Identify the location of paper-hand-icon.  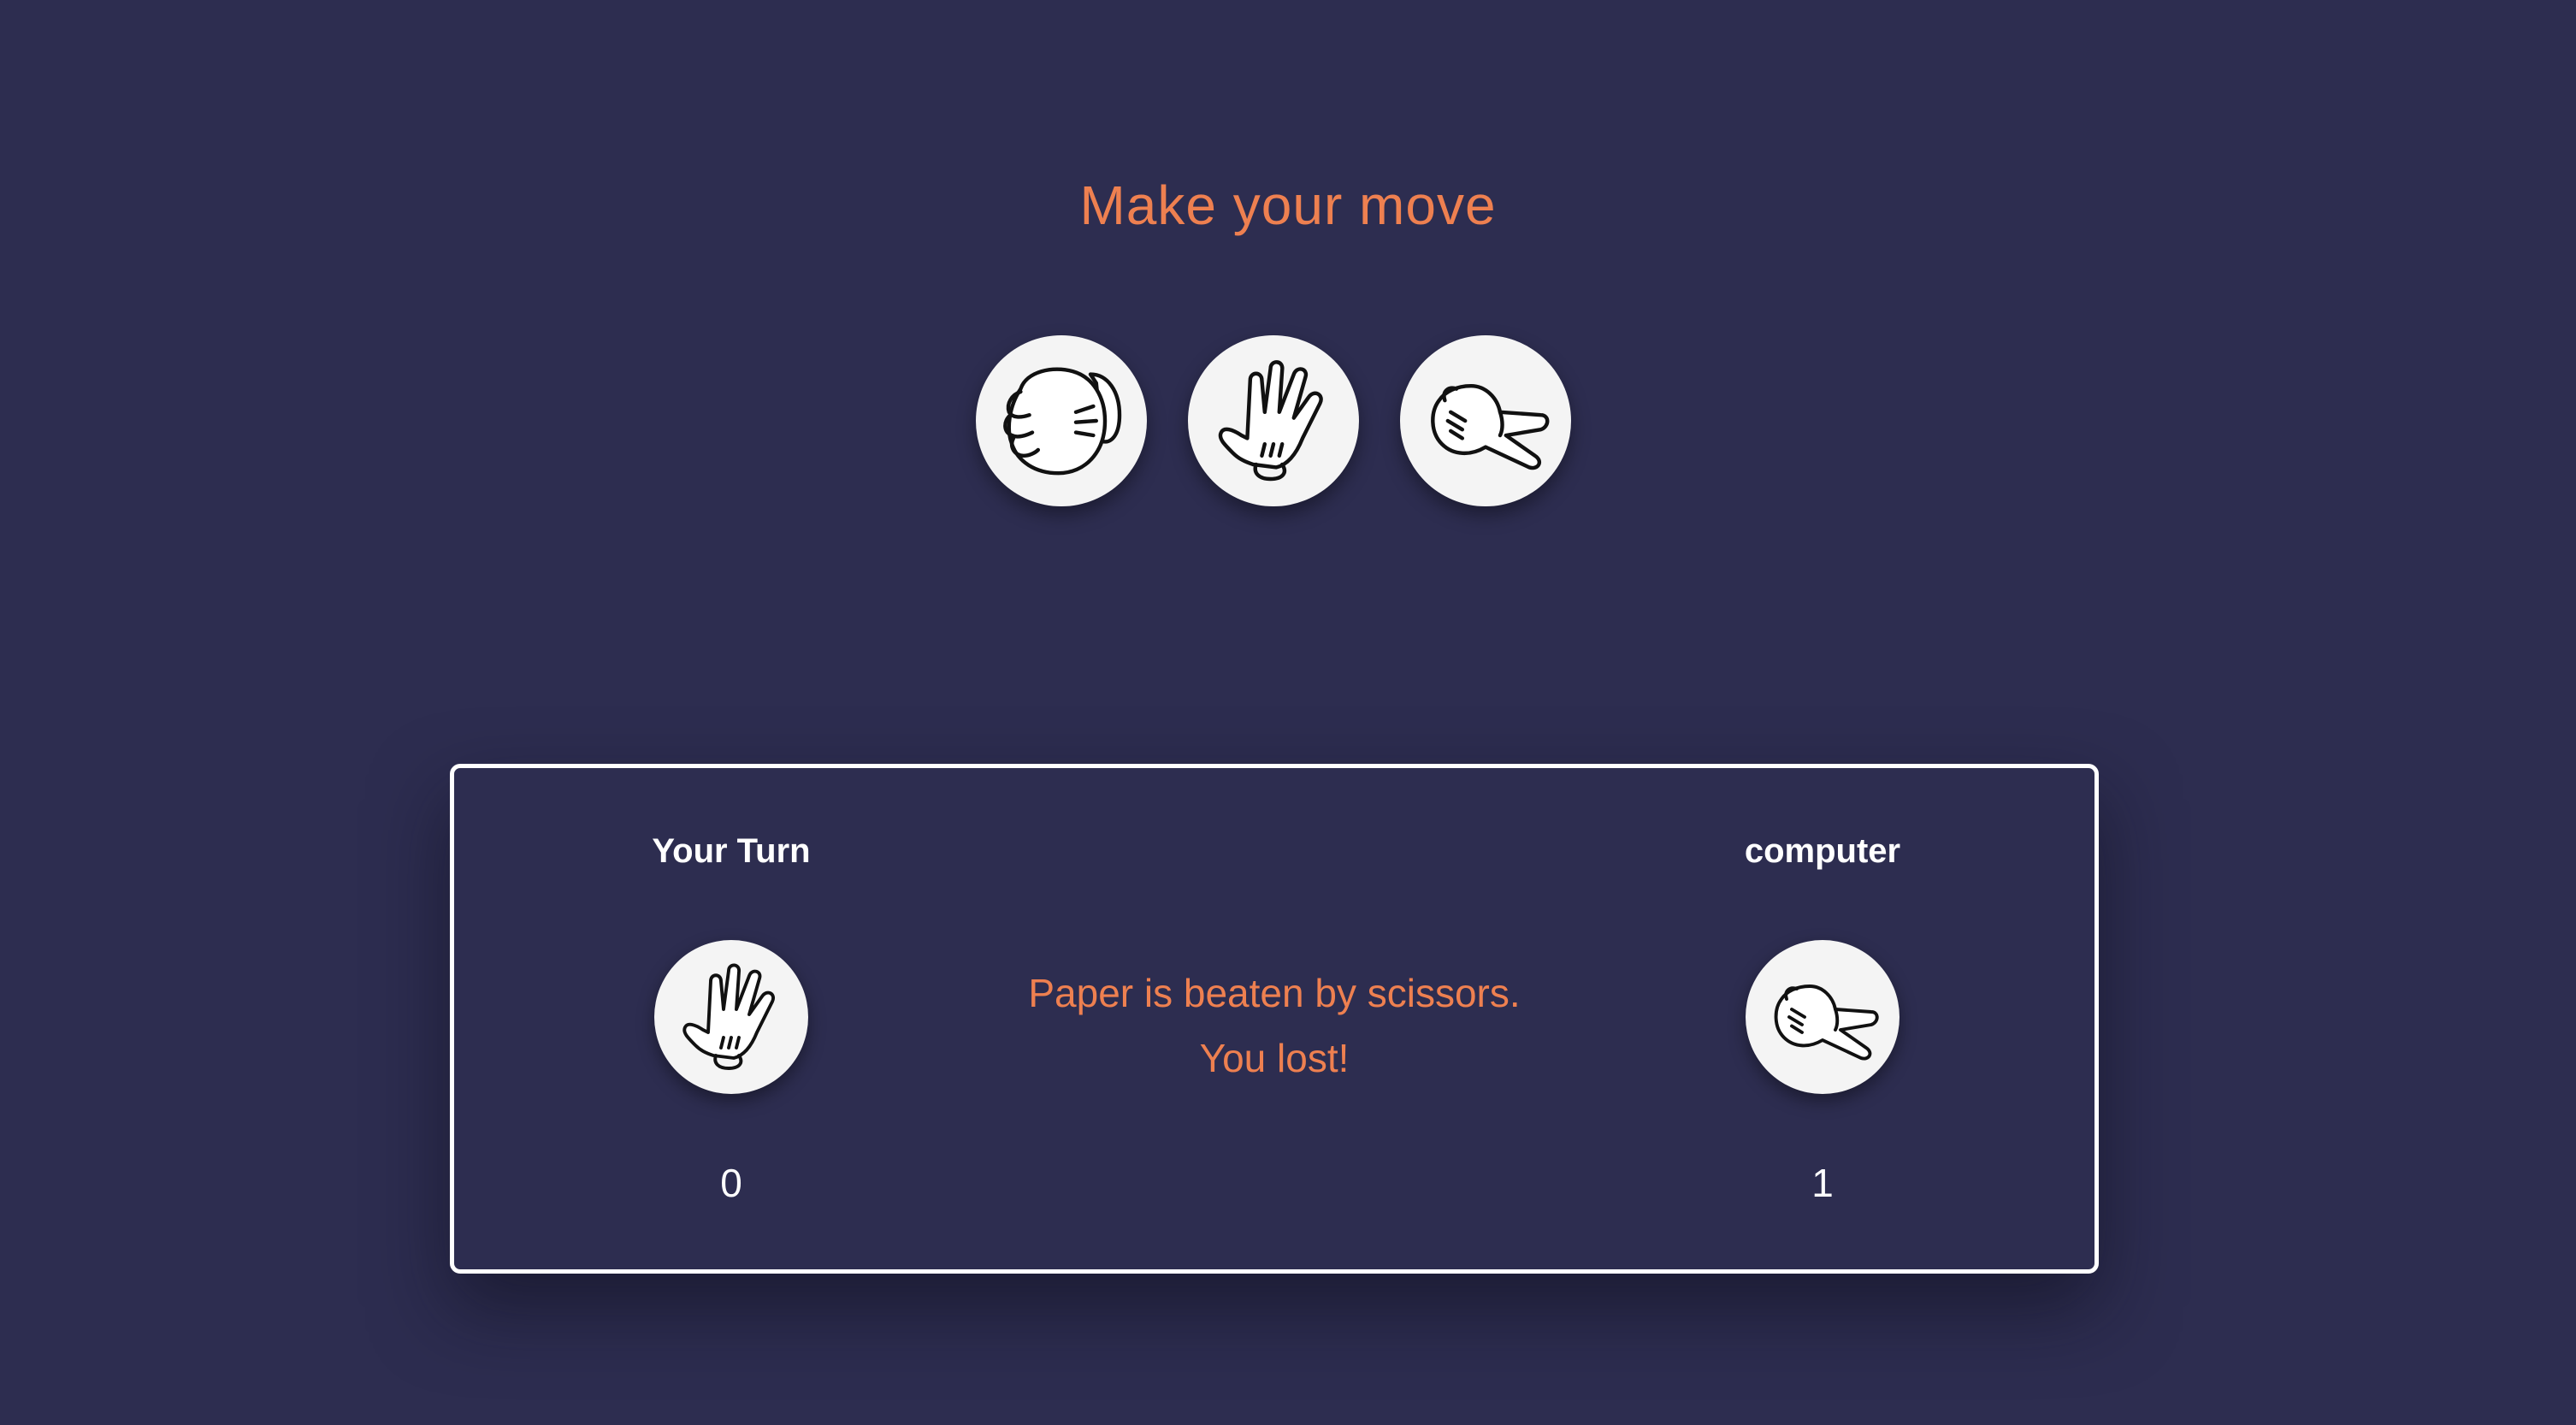
(1270, 421).